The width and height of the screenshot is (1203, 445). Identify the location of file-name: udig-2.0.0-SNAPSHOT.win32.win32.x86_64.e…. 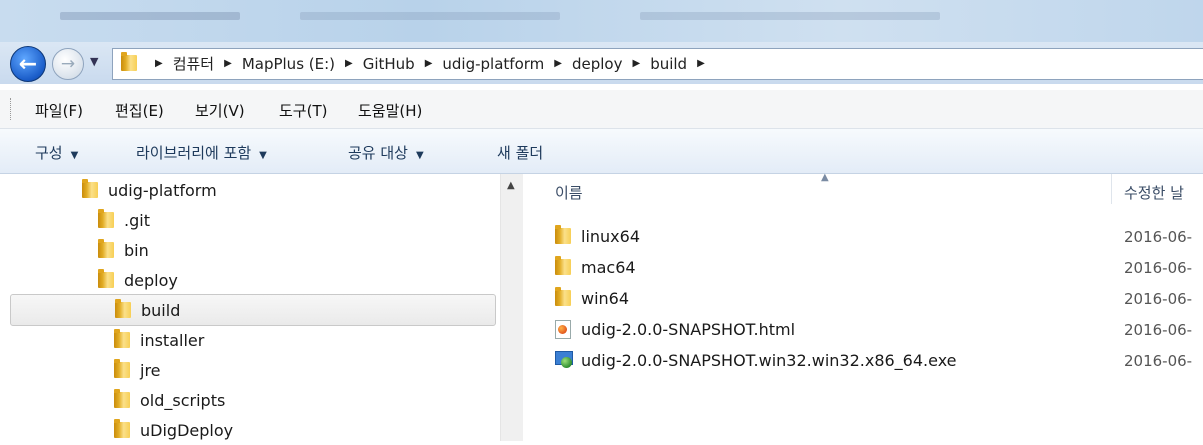
(769, 360).